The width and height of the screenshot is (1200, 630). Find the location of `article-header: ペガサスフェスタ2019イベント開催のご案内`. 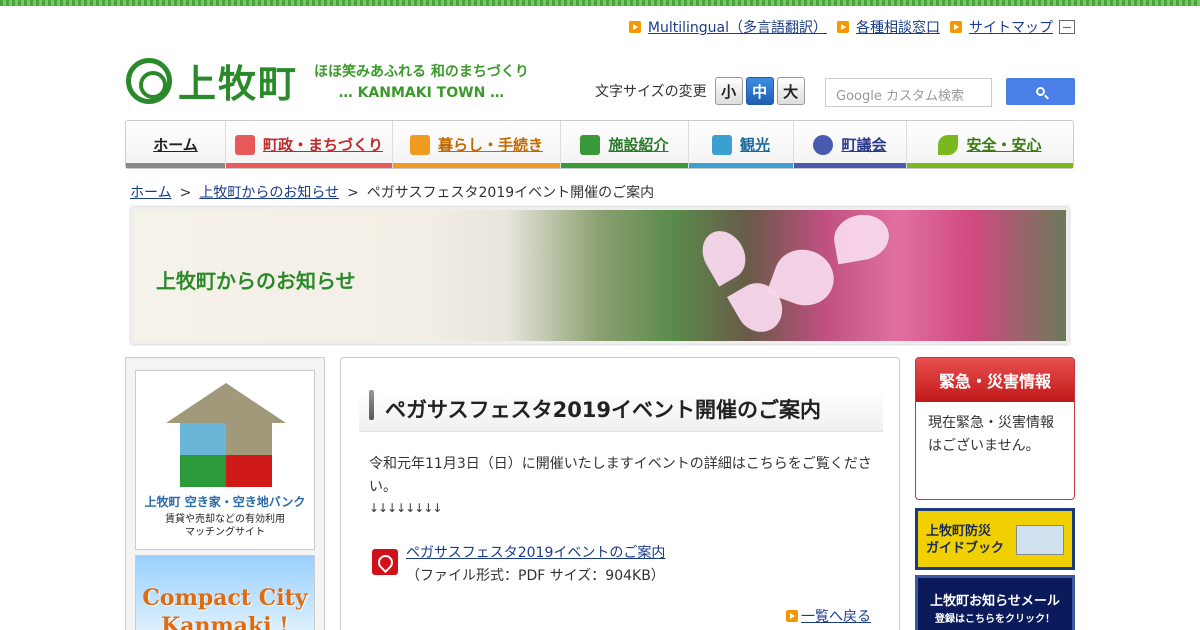

article-header: ペガサスフェスタ2019イベント開催のご案内 is located at coordinates (621, 410).